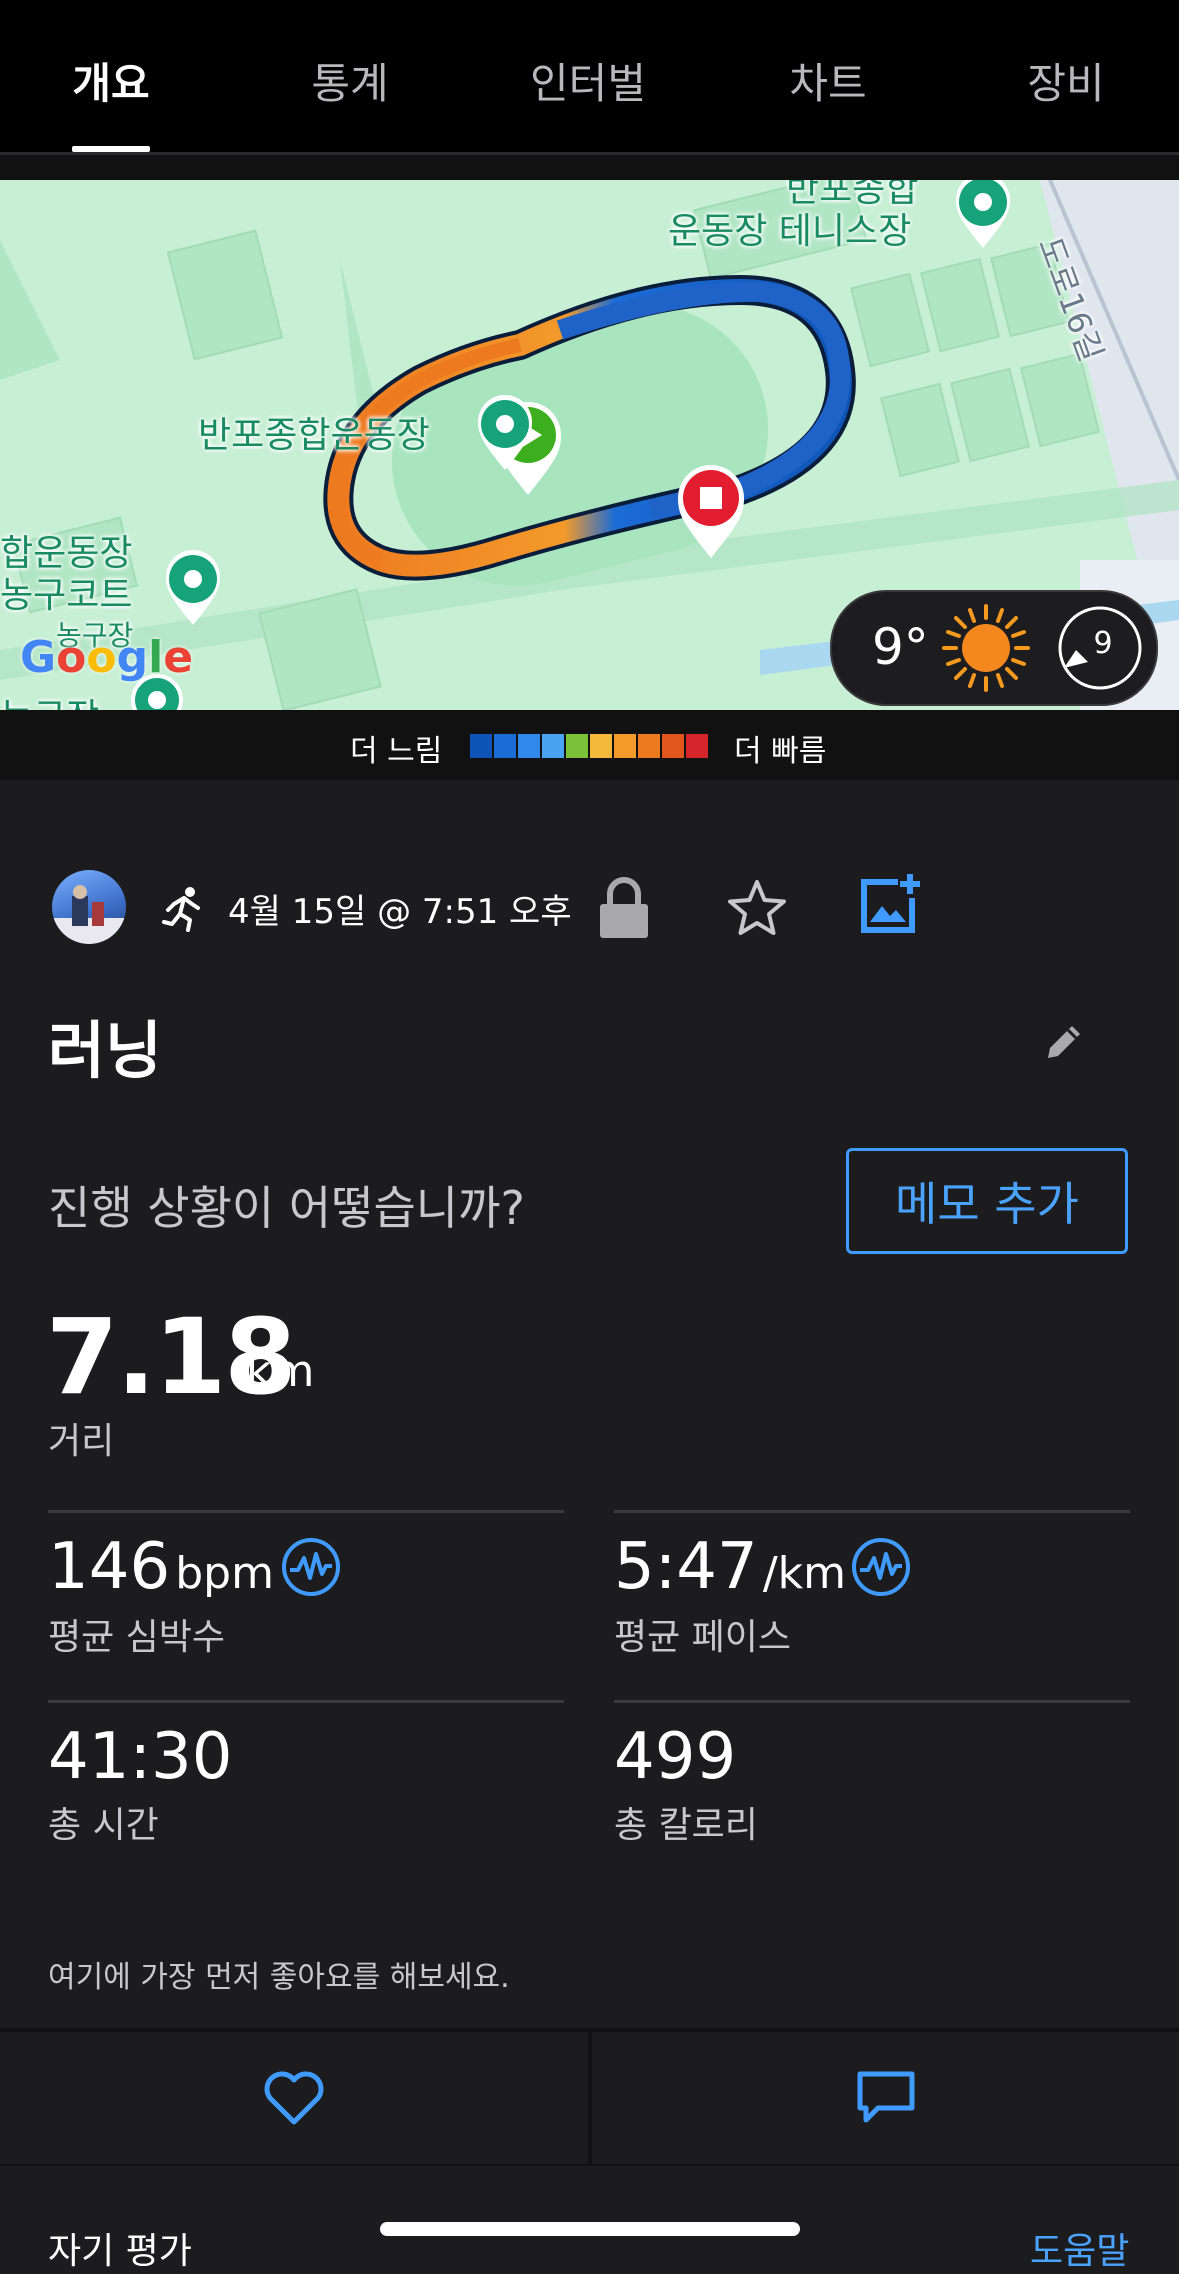 The width and height of the screenshot is (1179, 2274). Describe the element at coordinates (279, 1977) in the screenshot. I see `like-note: 여기에 가장 먼저 좋아요를 해보세요.` at that location.